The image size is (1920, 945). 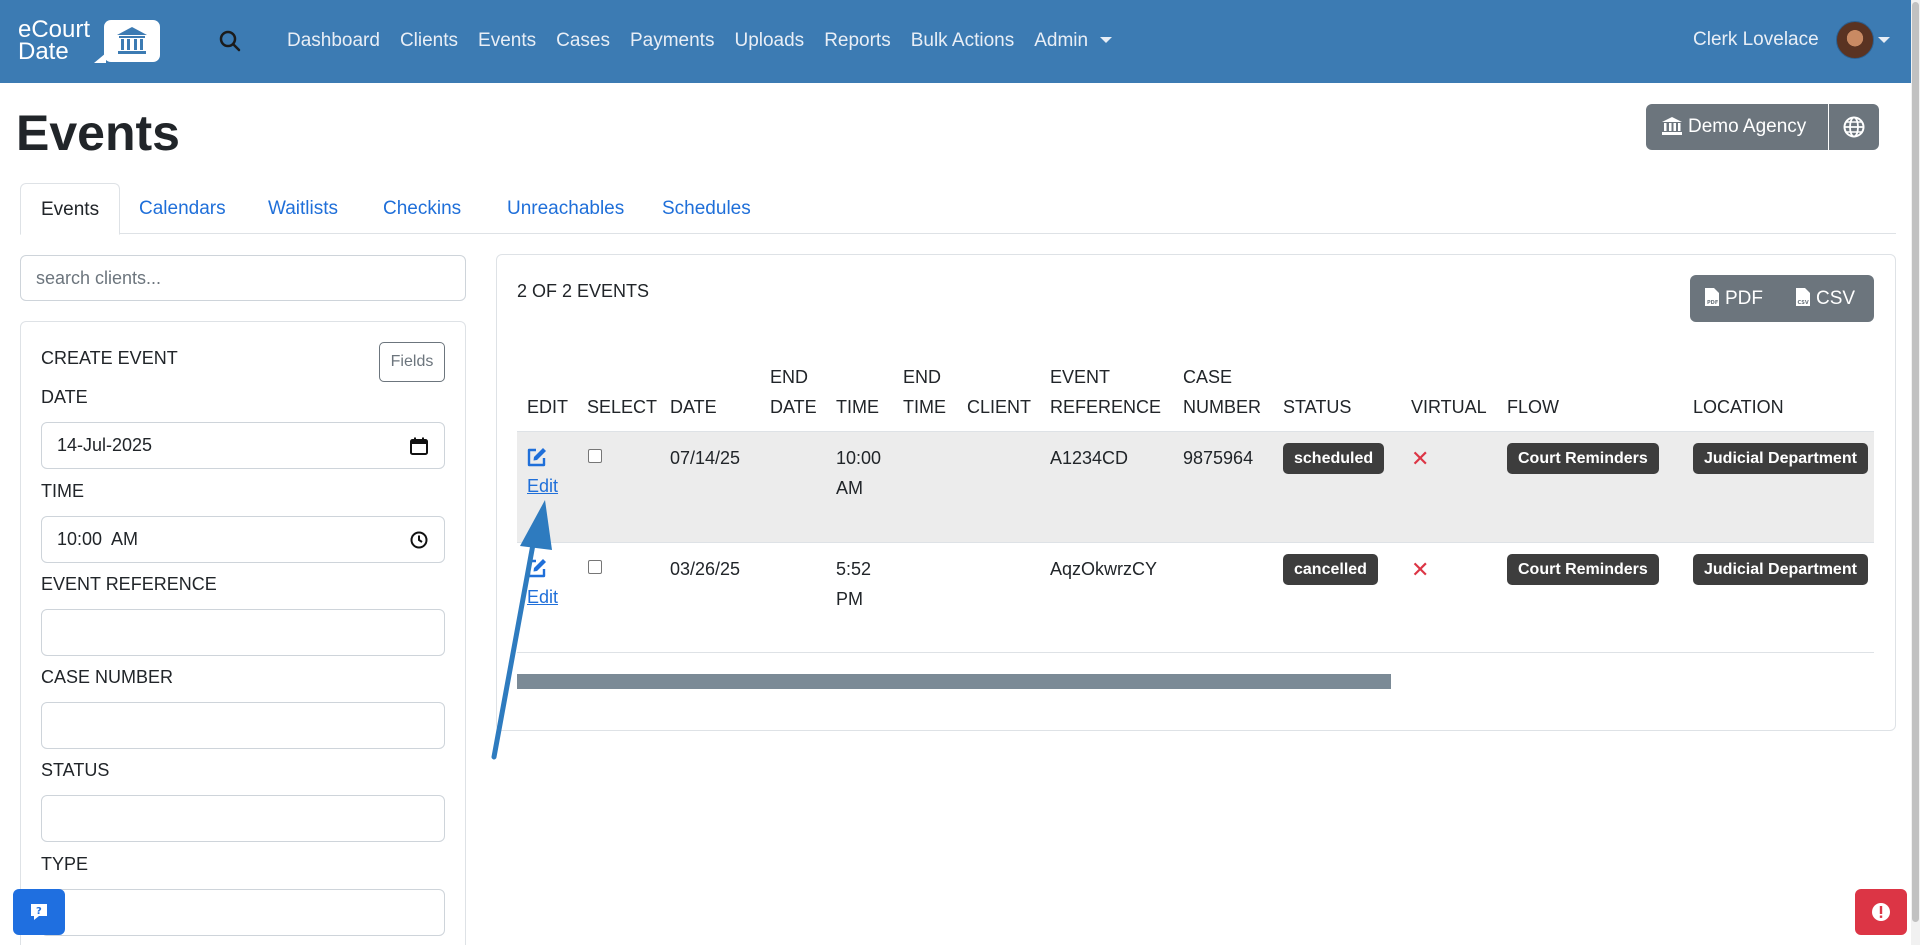 What do you see at coordinates (98, 133) in the screenshot?
I see `page-title: Events` at bounding box center [98, 133].